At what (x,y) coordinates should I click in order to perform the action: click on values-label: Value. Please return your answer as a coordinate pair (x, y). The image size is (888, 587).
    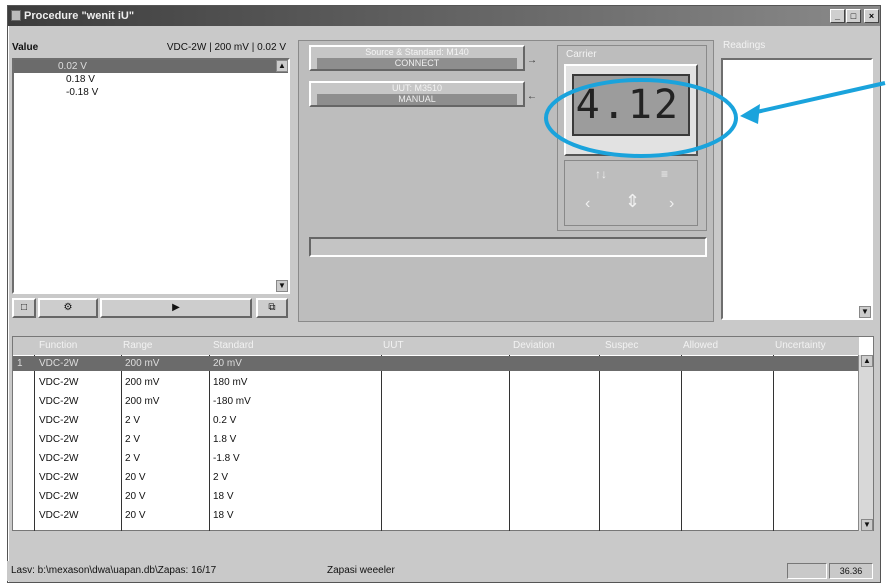
    Looking at the image, I should click on (25, 47).